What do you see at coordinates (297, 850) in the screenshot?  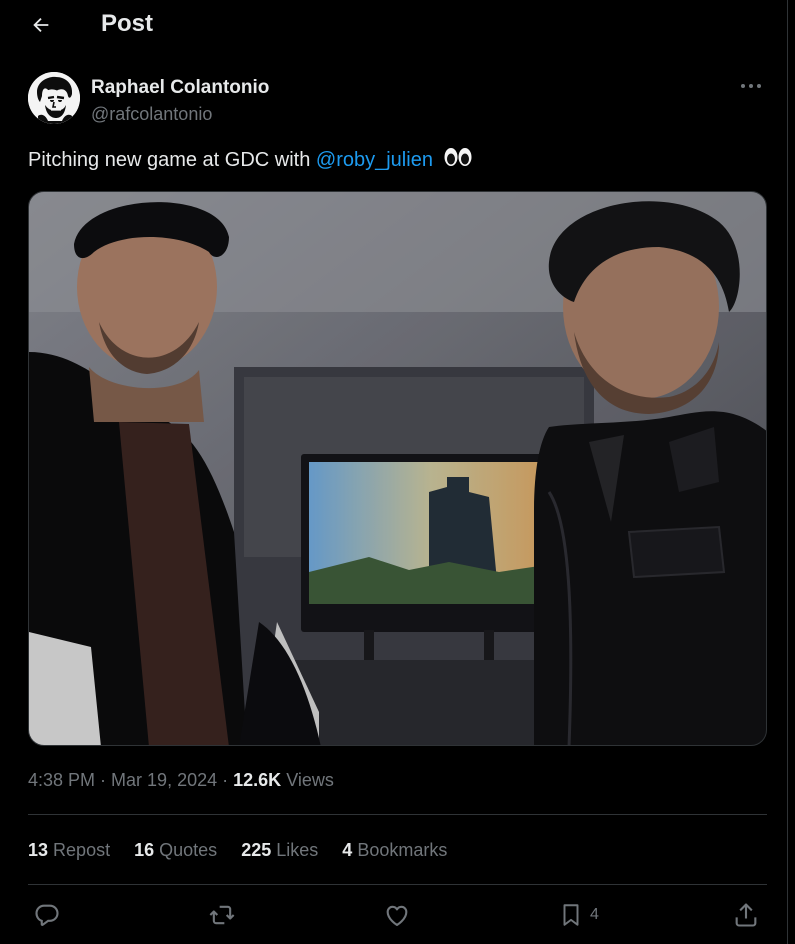 I see `likes-label: Likes` at bounding box center [297, 850].